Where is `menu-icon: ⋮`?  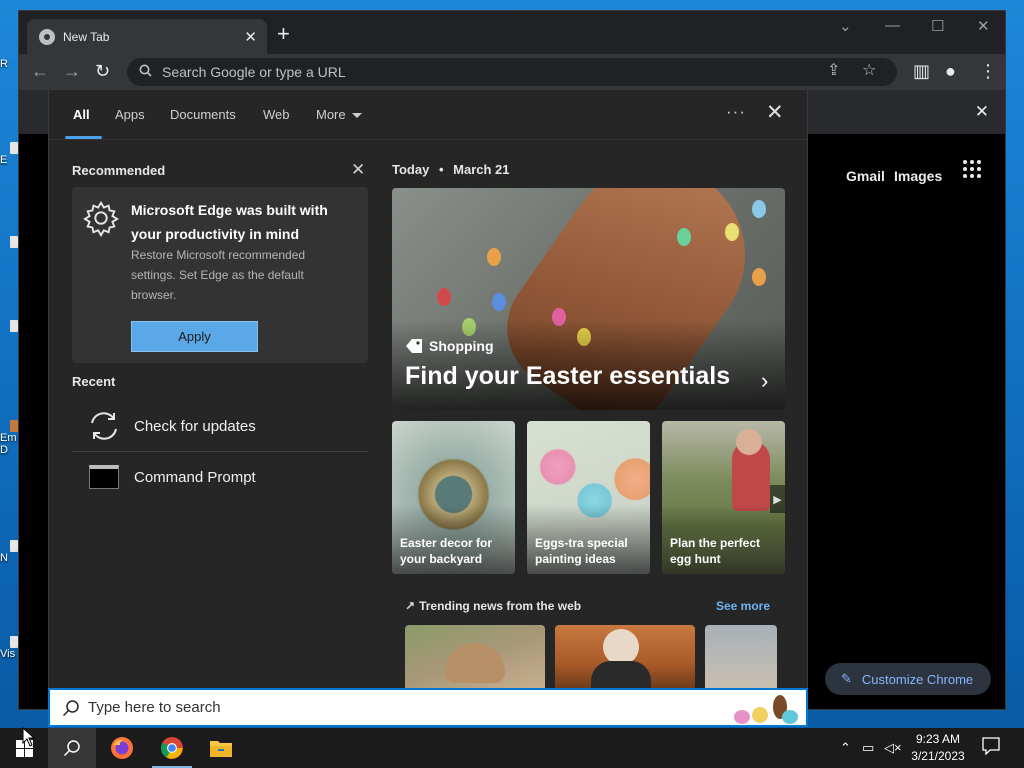
menu-icon: ⋮ is located at coordinates (988, 71).